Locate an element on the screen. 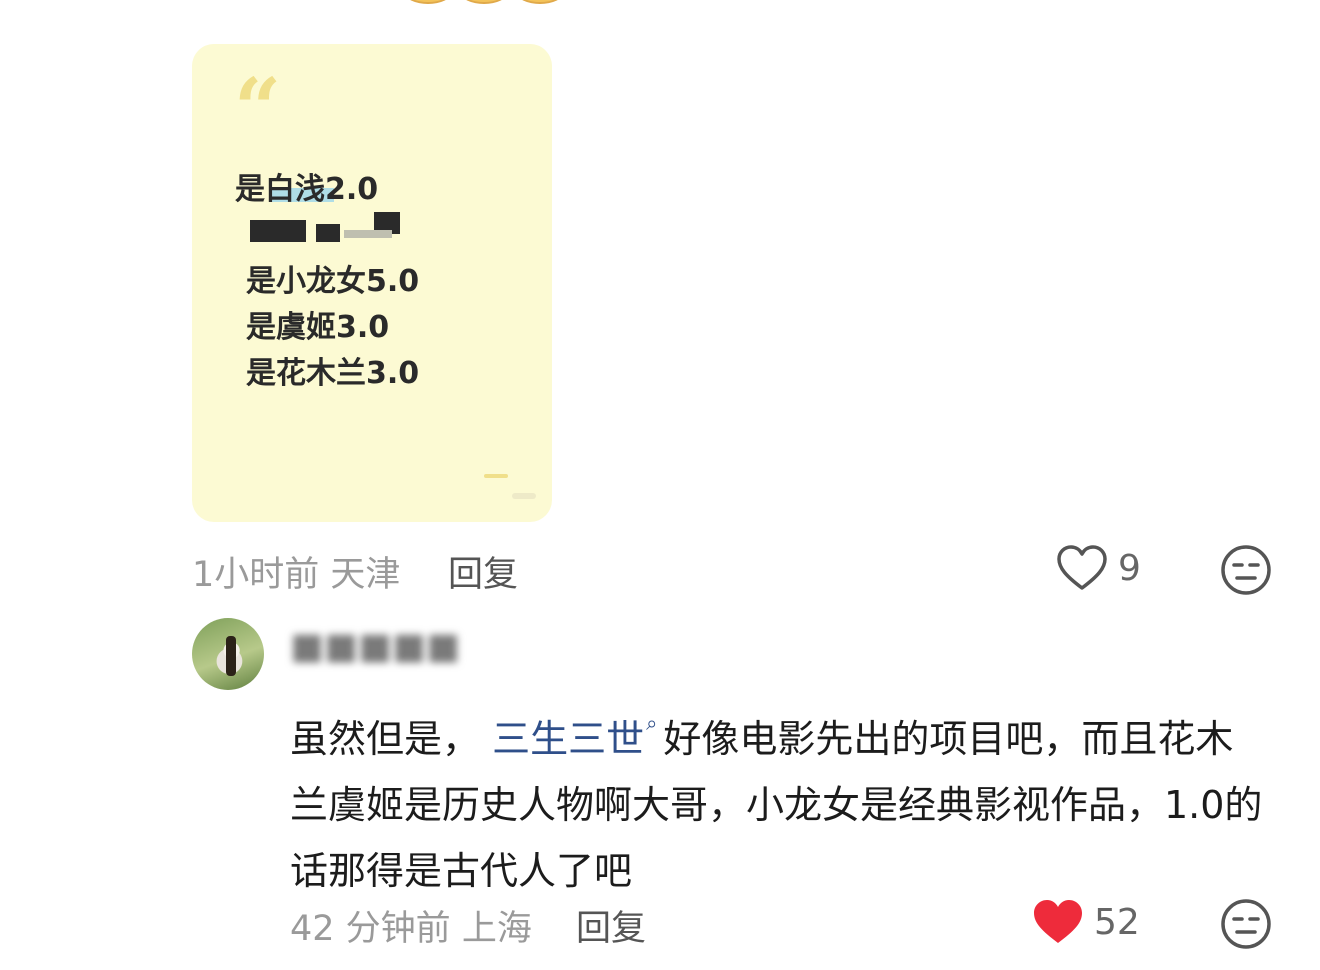  card-decoration is located at coordinates (496, 476).